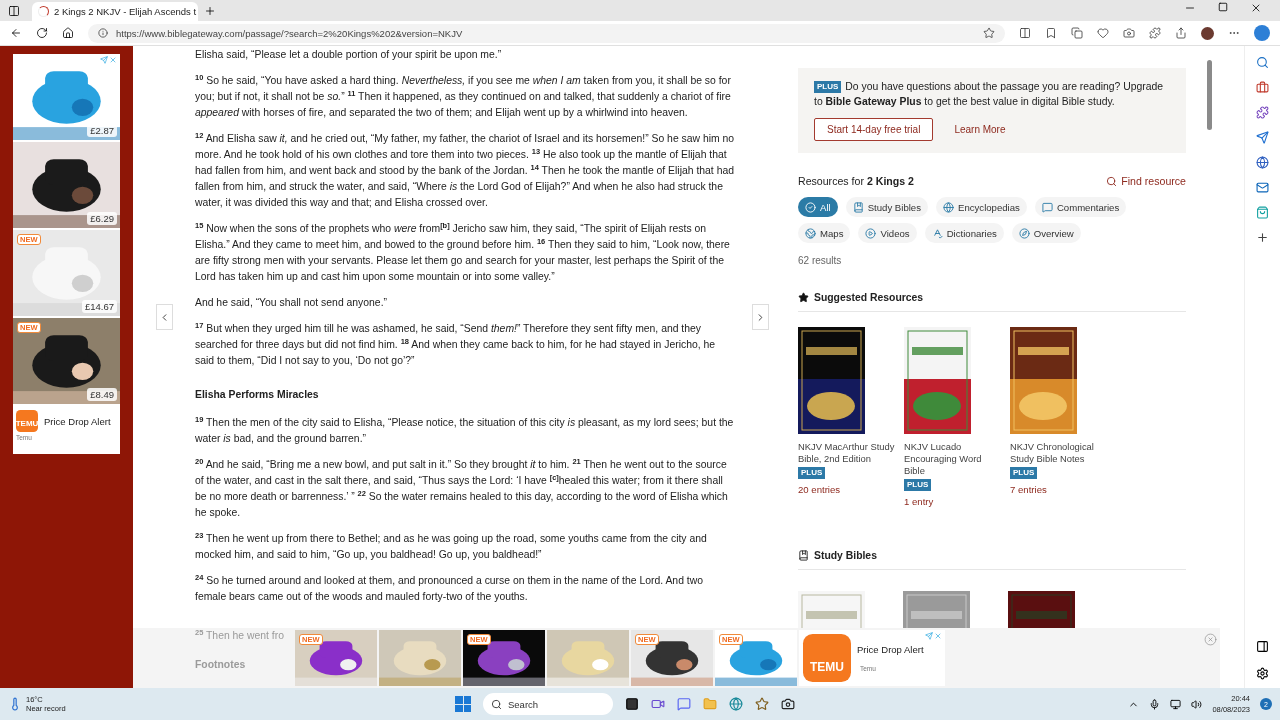 The height and width of the screenshot is (720, 1280). I want to click on verse-paragraph: $^{24}$ So he turned around and looked at them, and pronounced a curse on them in the name of the Lord. And two female bears came out of the woods and mauled forty-two of the youths., so click(449, 588).